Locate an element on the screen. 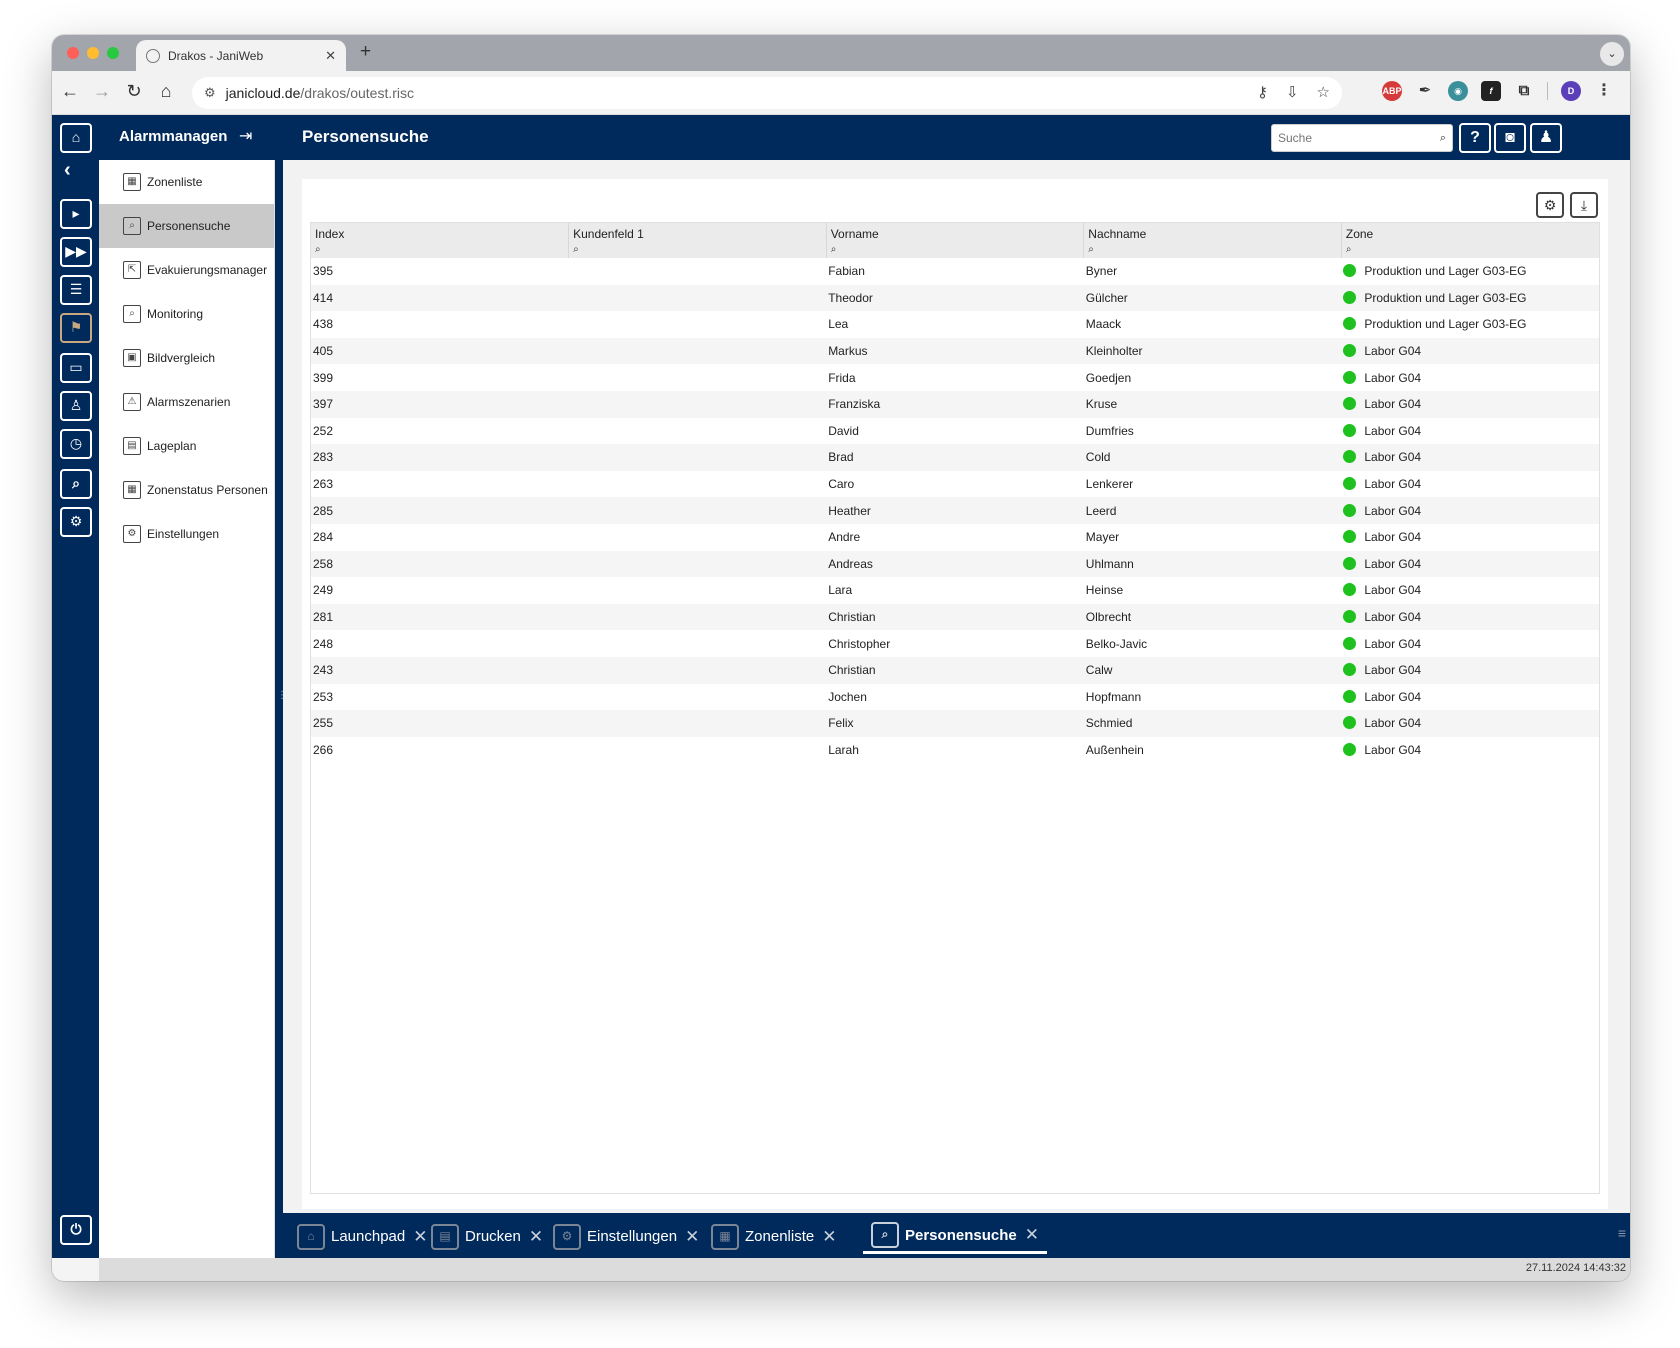  monitor-icon: ▭ is located at coordinates (76, 368).